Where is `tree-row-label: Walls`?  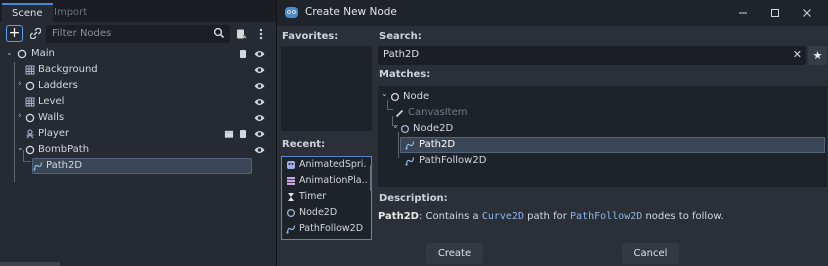 tree-row-label: Walls is located at coordinates (51, 117).